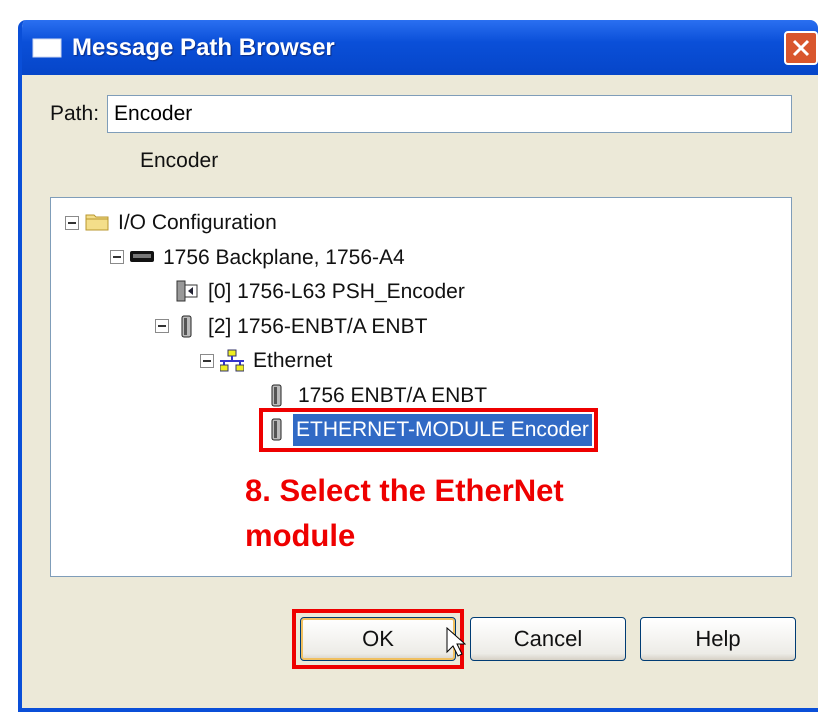  I want to click on window-icon, so click(47, 48).